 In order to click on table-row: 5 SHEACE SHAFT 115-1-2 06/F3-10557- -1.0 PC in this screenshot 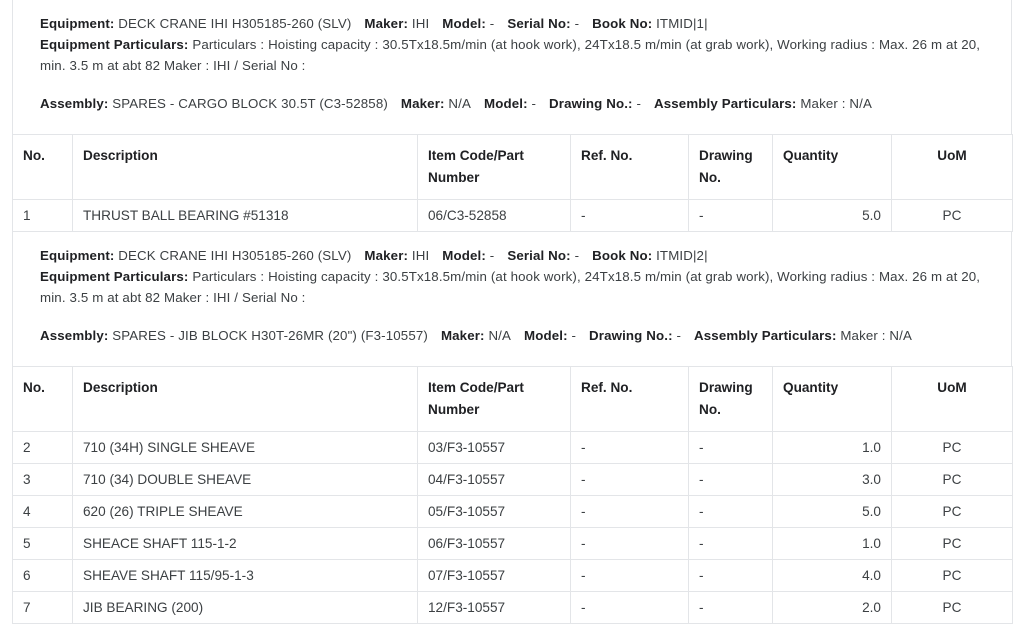, I will do `click(512, 543)`.